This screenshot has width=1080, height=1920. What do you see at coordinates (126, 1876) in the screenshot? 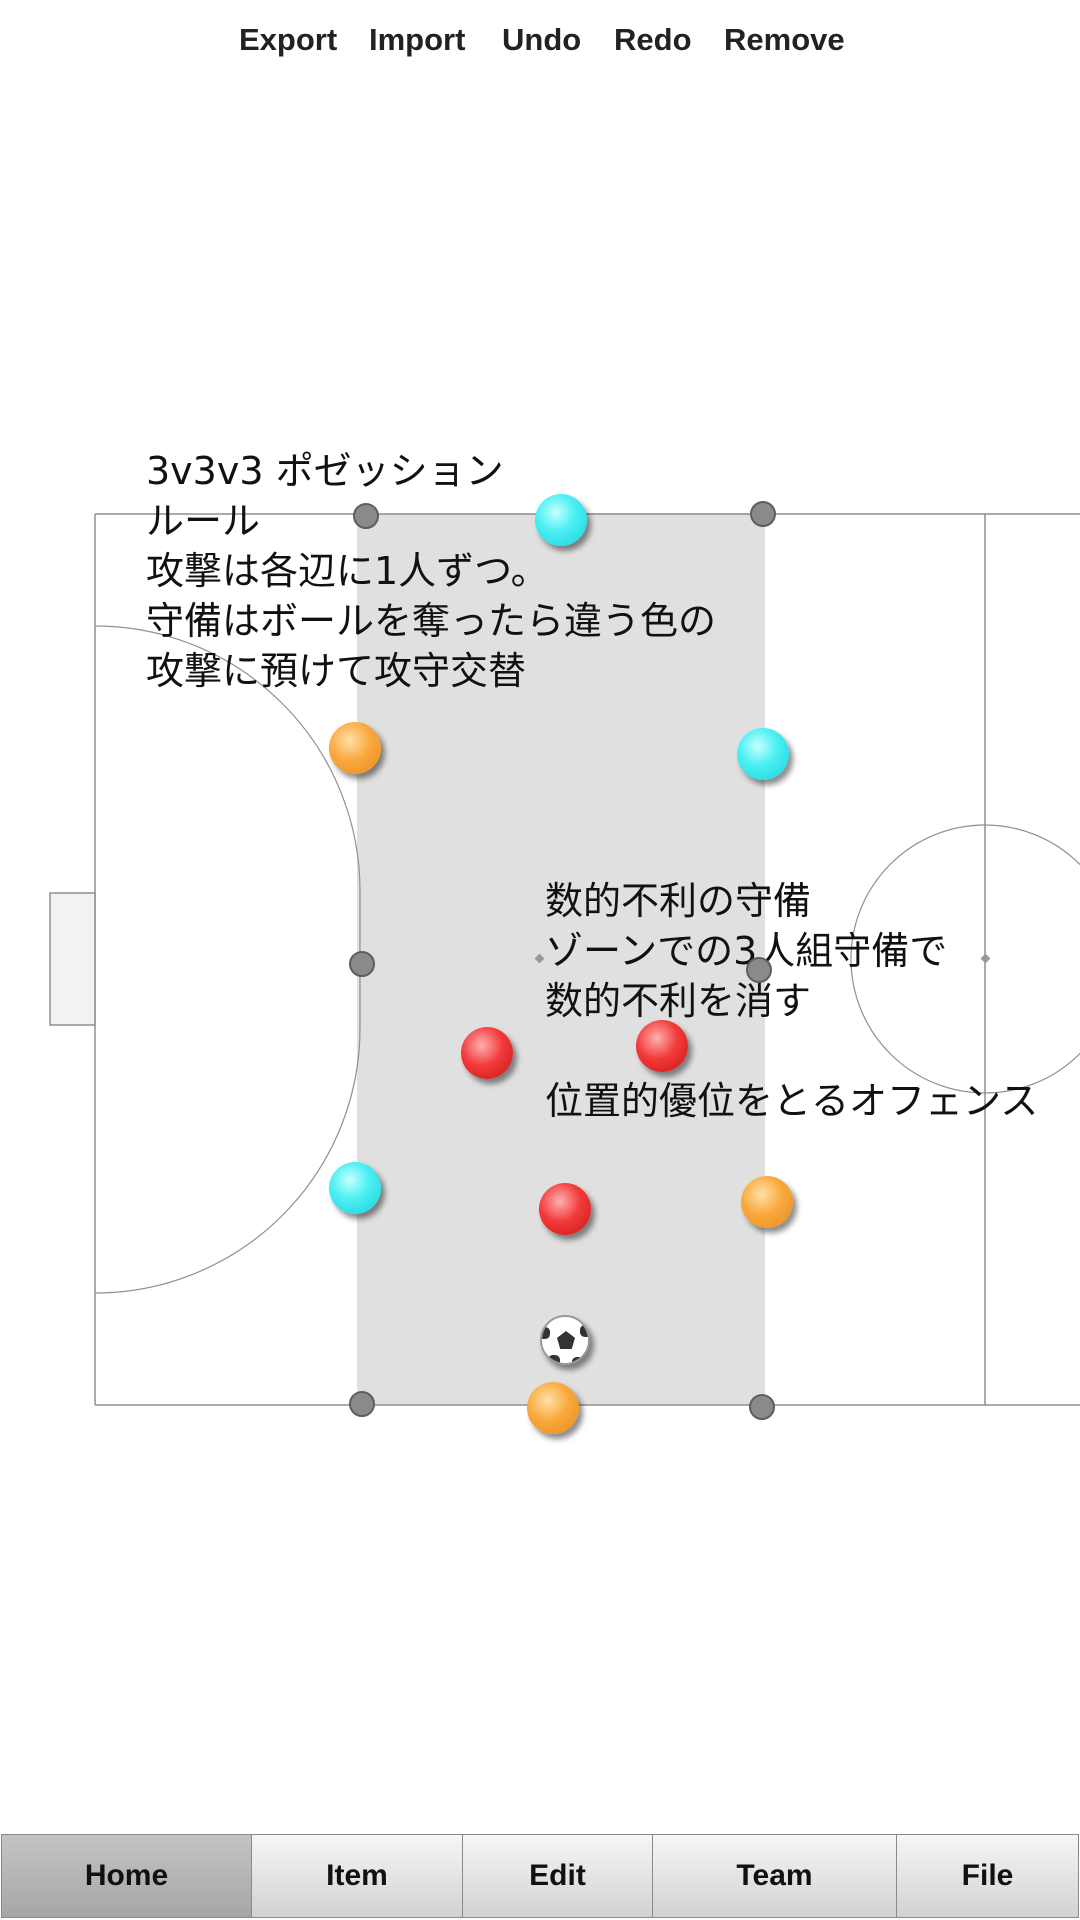
I see `tab-home: Home` at bounding box center [126, 1876].